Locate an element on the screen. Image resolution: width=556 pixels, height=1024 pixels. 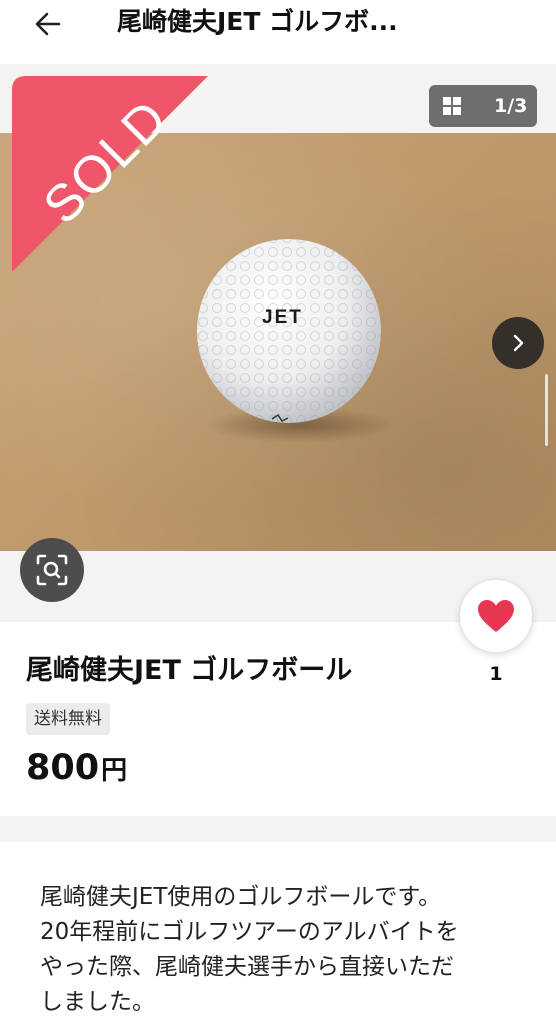
heart-icon is located at coordinates (496, 616).